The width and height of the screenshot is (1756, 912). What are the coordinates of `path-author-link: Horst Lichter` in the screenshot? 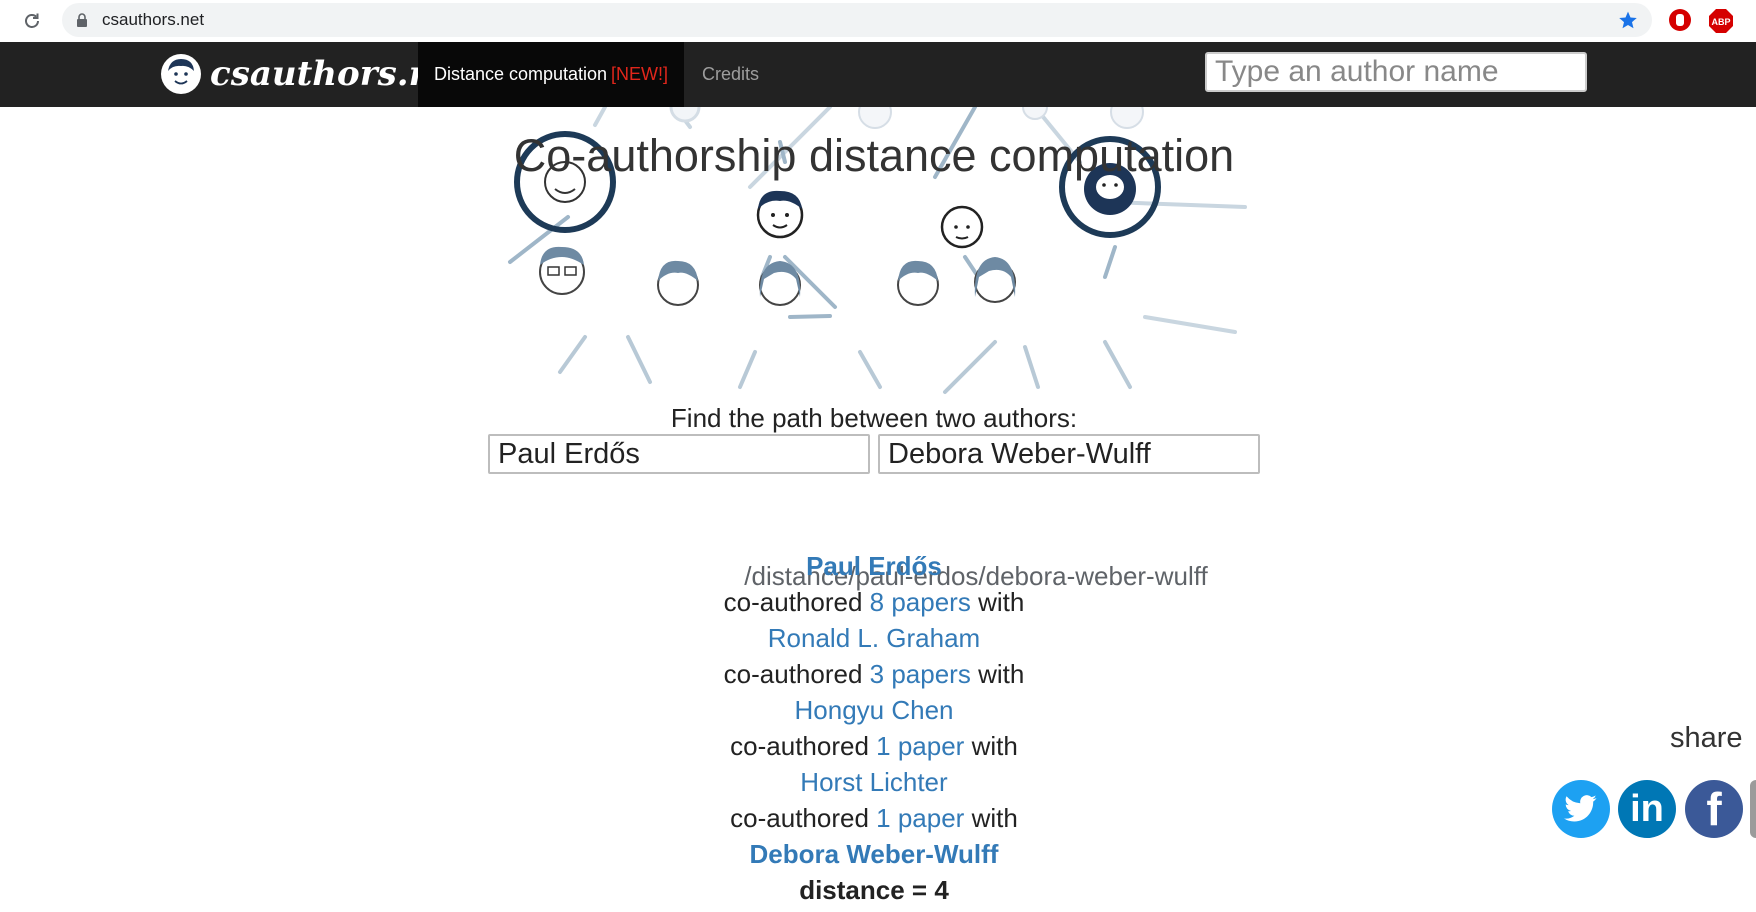 It's located at (873, 782).